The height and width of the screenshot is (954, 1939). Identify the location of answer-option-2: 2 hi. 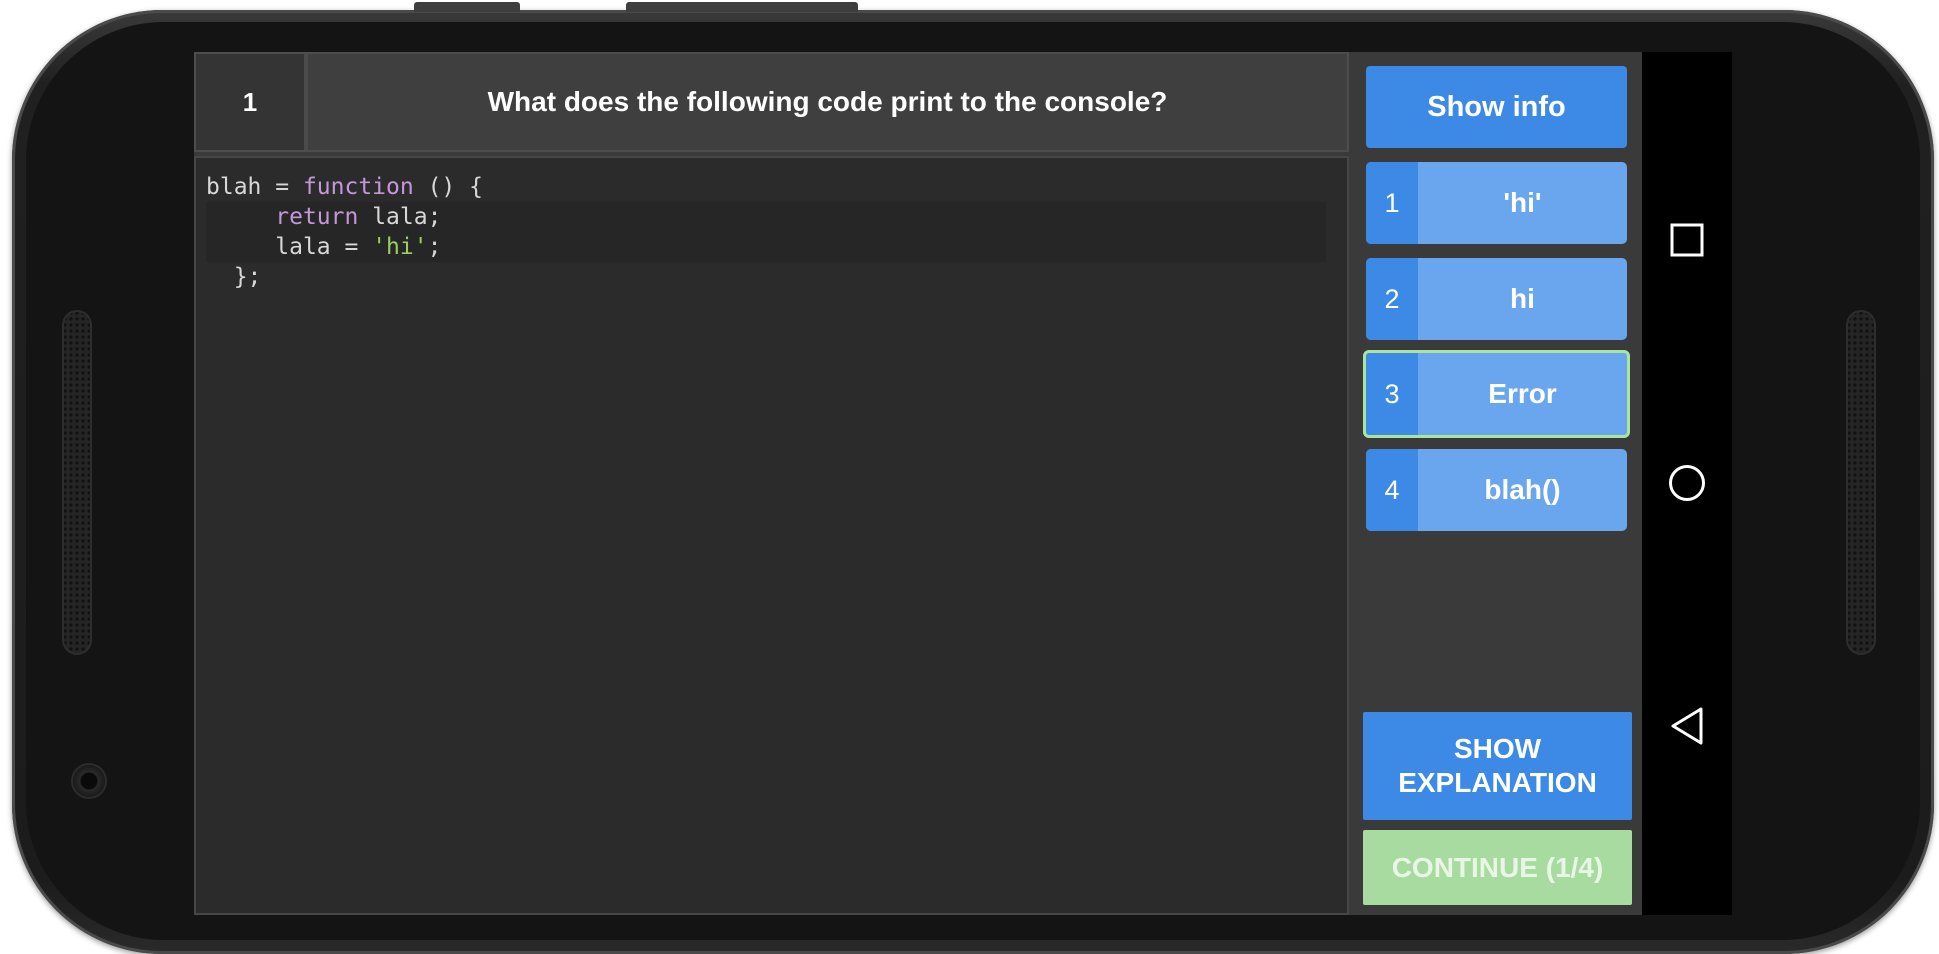
(1496, 299).